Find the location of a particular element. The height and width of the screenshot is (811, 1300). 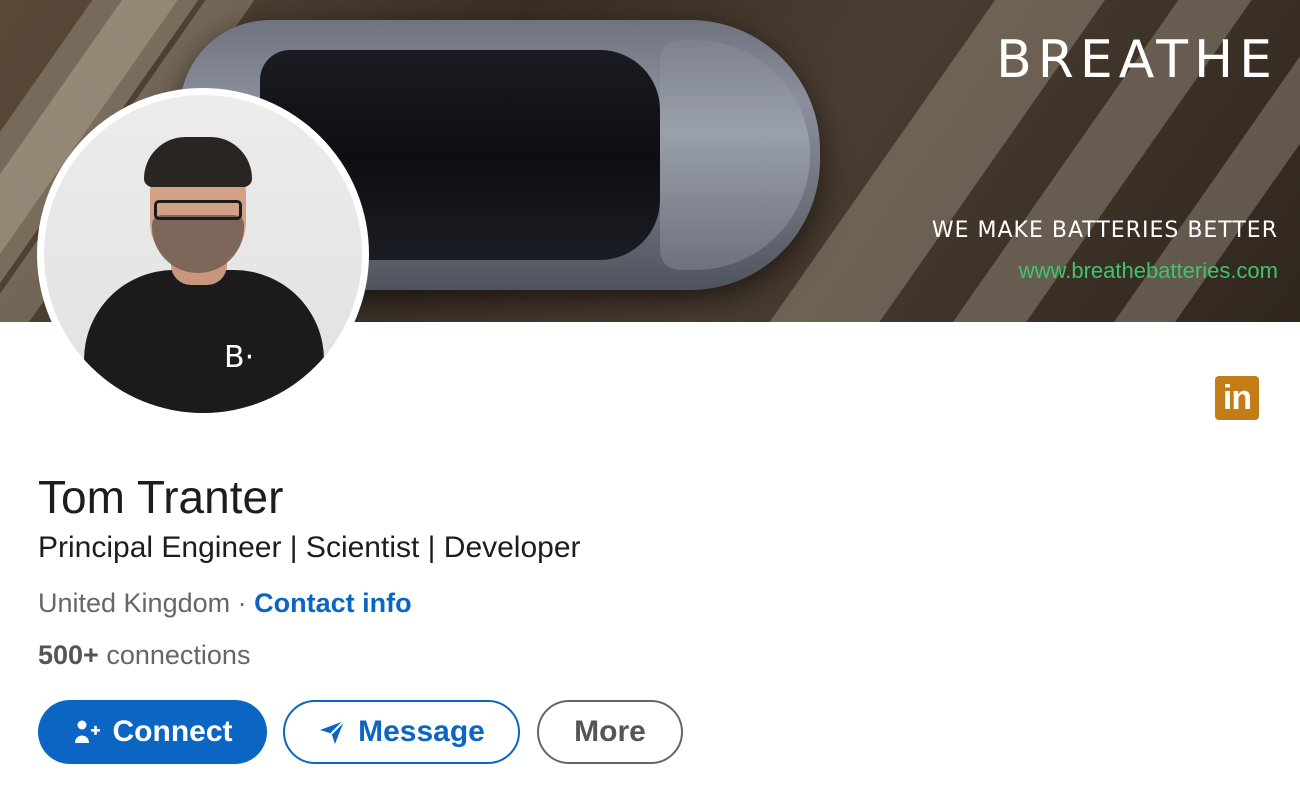

linkedin-icon: in is located at coordinates (1237, 398).